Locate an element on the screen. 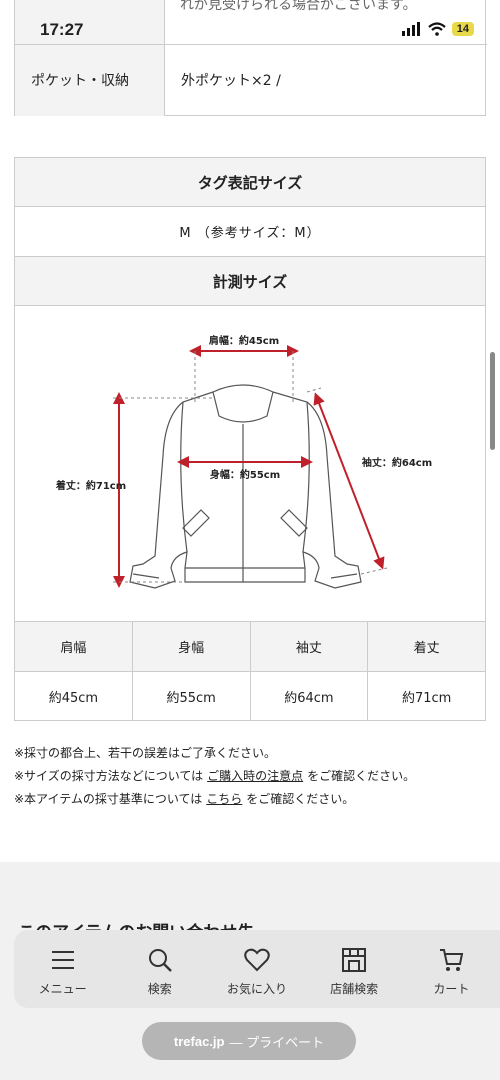 Image resolution: width=500 pixels, height=1080 pixels. sleeve-measure is located at coordinates (349, 481).